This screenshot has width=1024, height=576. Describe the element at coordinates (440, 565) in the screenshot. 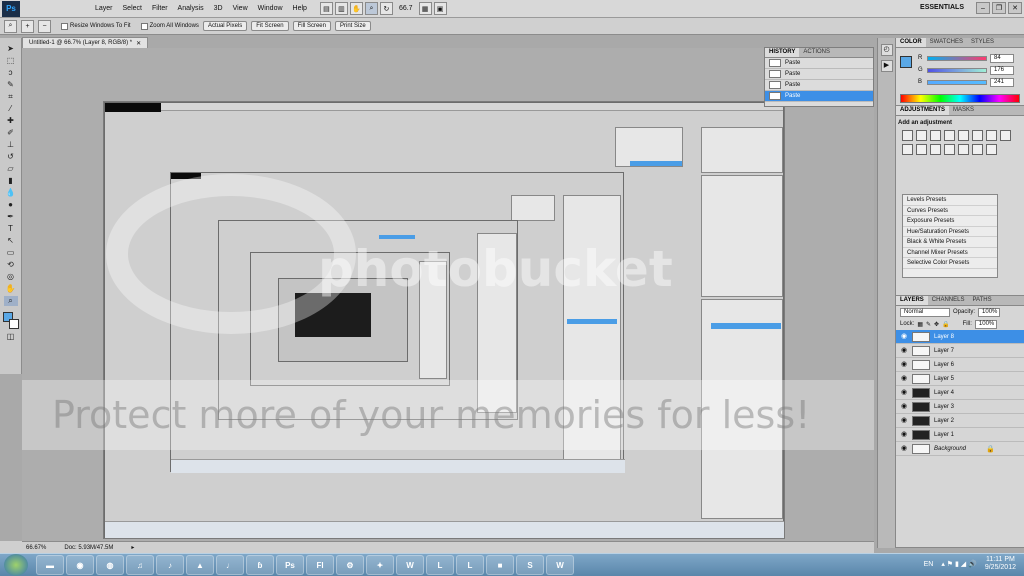

I see `league-icon: L` at that location.